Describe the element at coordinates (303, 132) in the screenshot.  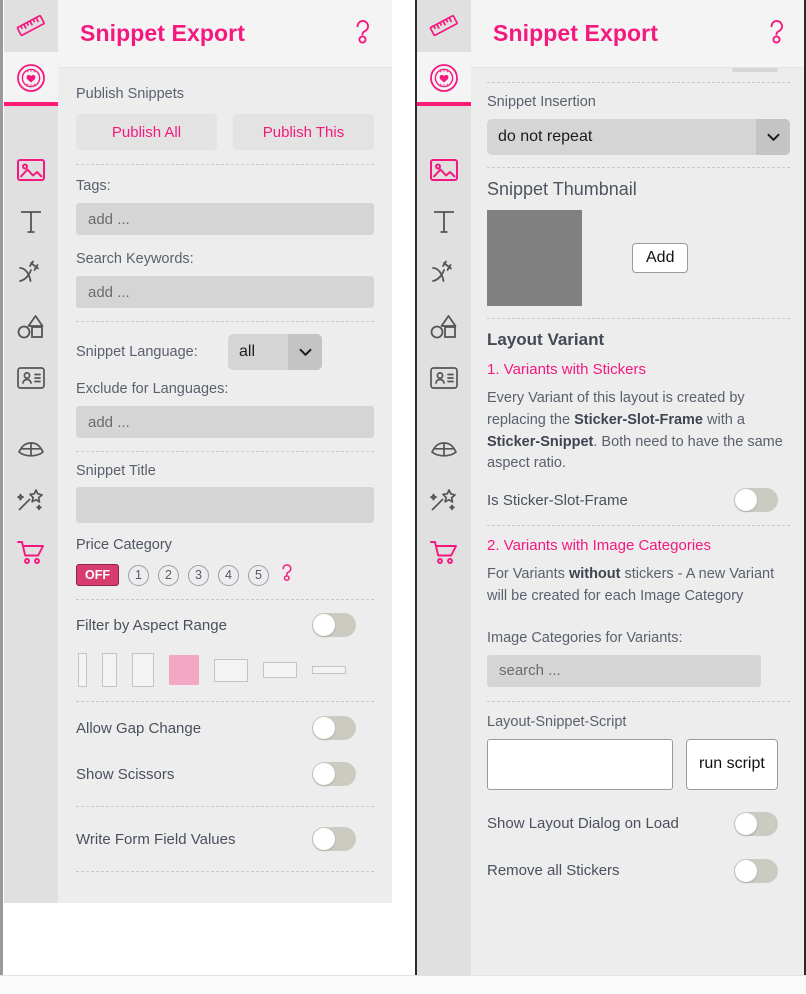
I see `publish-this-button: Publish This` at that location.